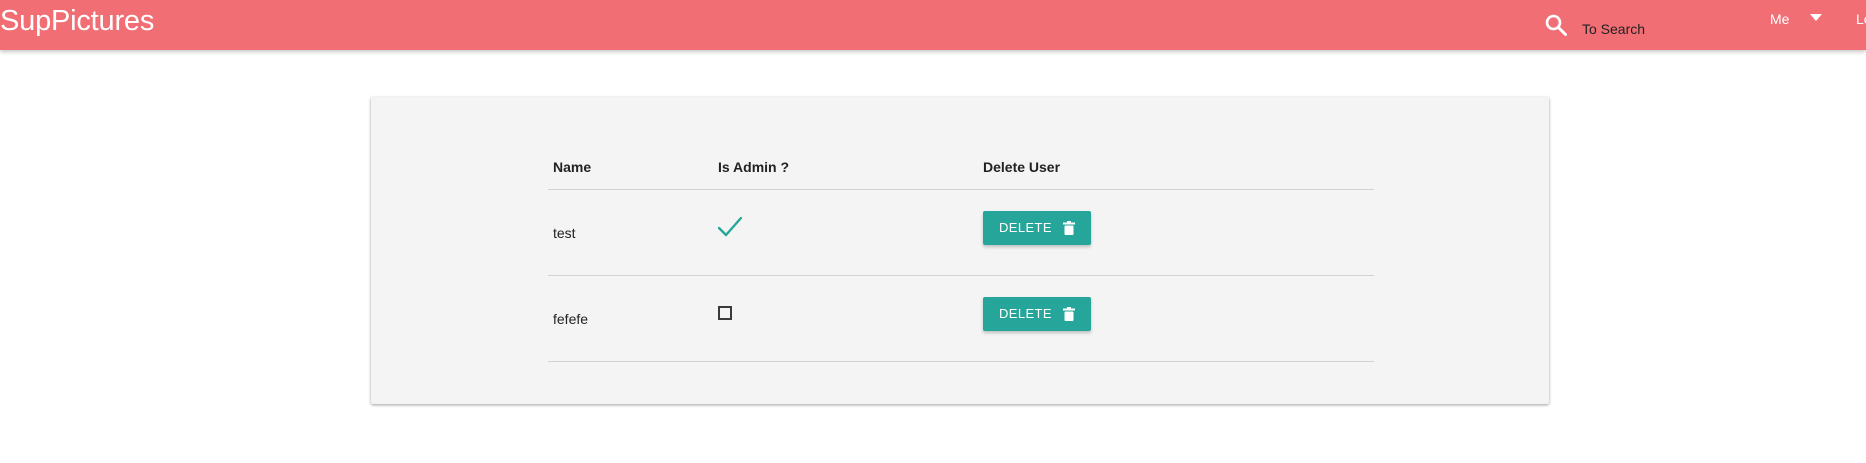 This screenshot has width=1866, height=463. Describe the element at coordinates (630, 232) in the screenshot. I see `user-name-cell: test` at that location.